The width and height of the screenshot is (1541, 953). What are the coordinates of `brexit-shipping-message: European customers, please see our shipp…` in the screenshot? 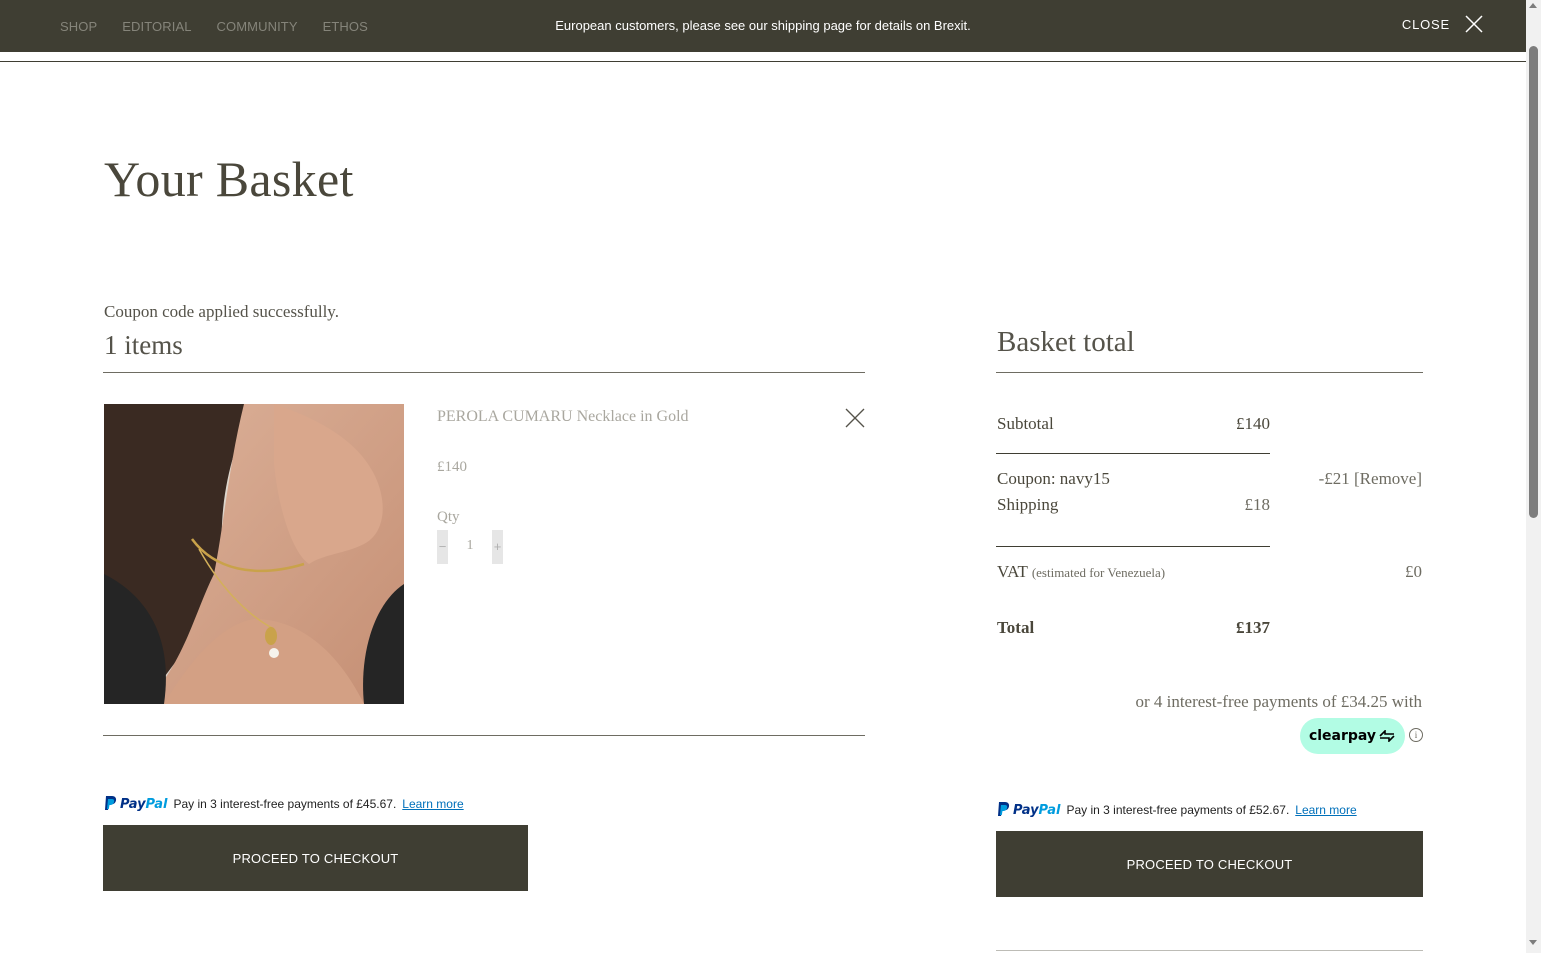 It's located at (763, 25).